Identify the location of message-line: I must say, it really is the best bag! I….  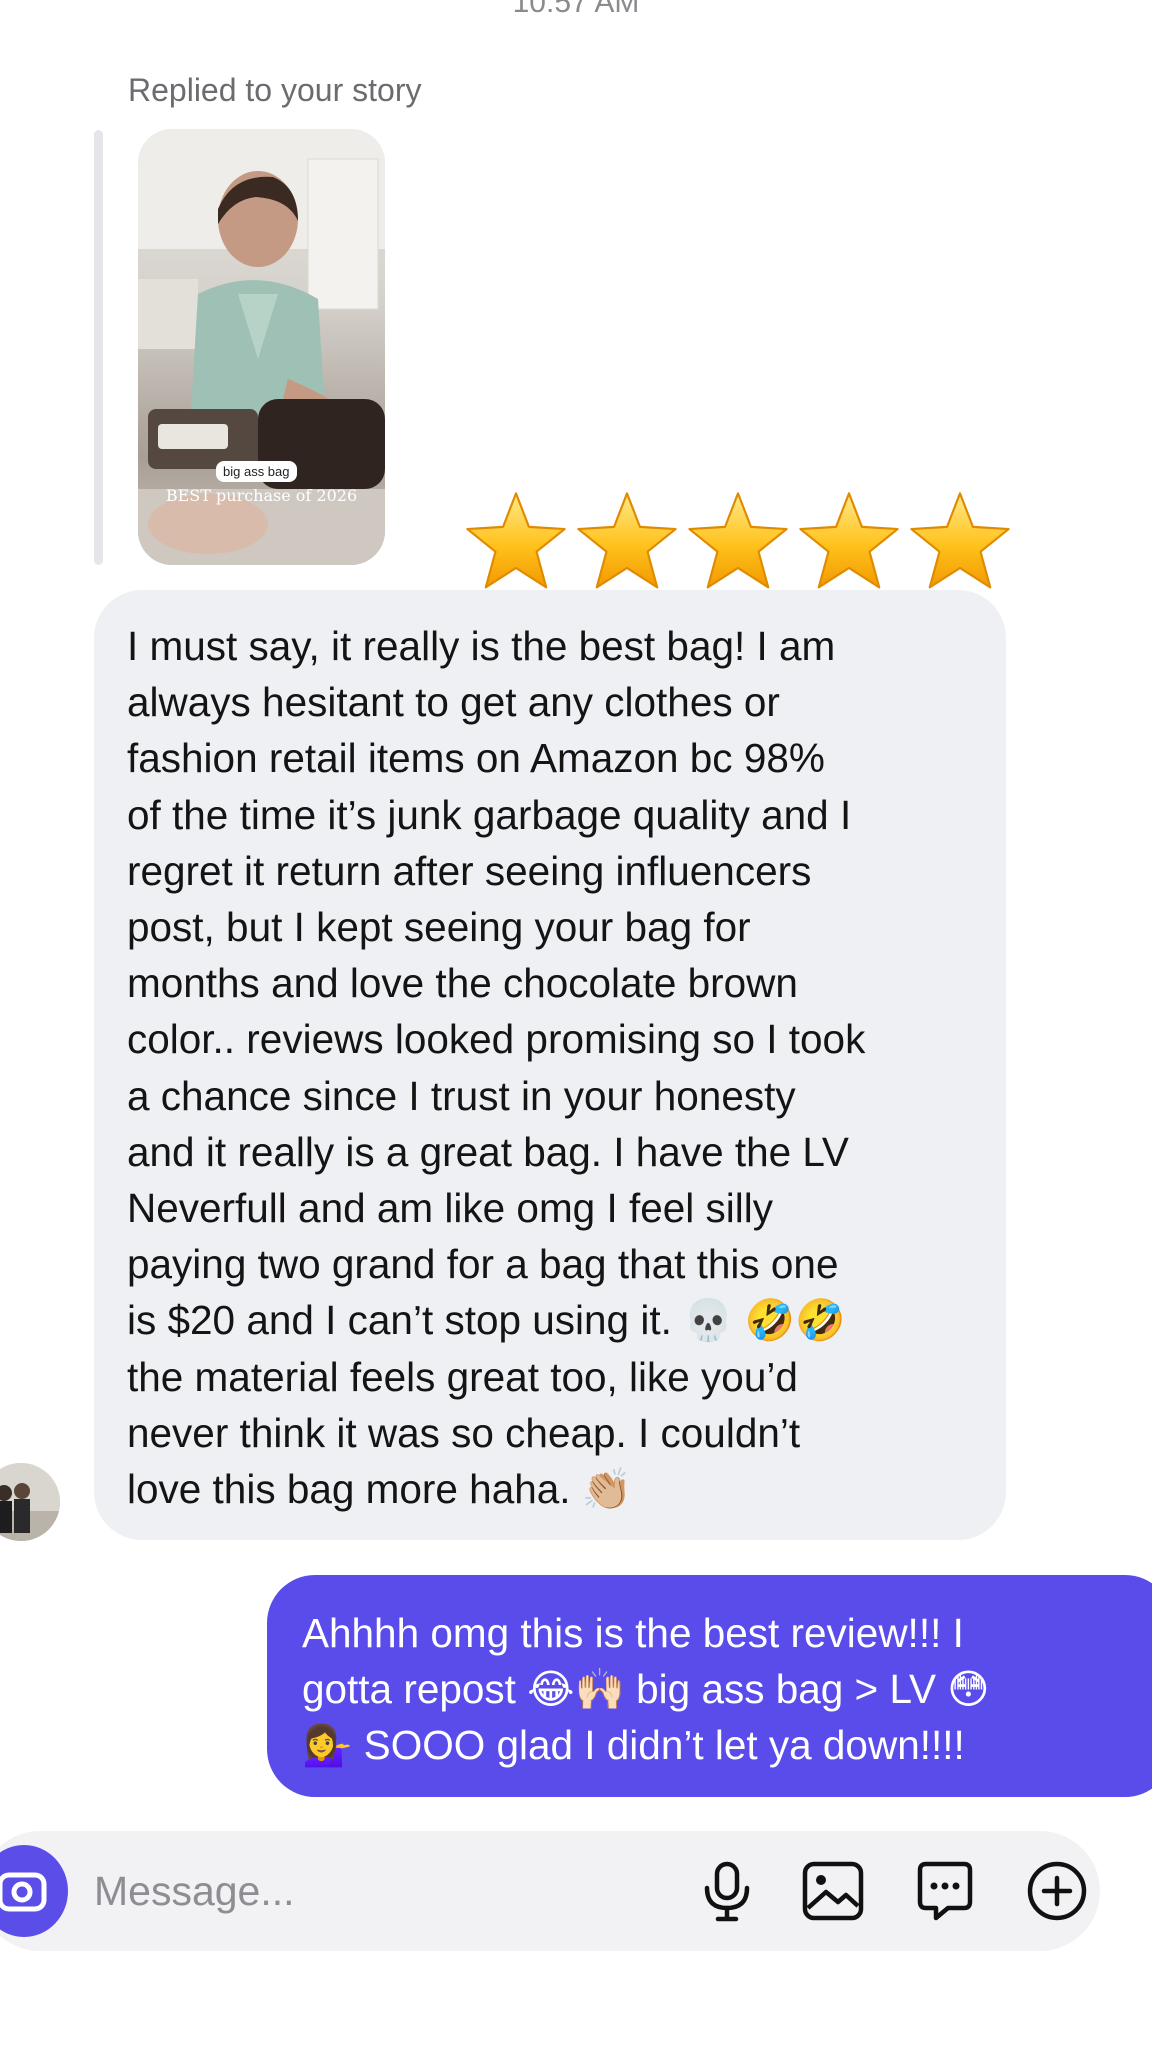
(481, 646).